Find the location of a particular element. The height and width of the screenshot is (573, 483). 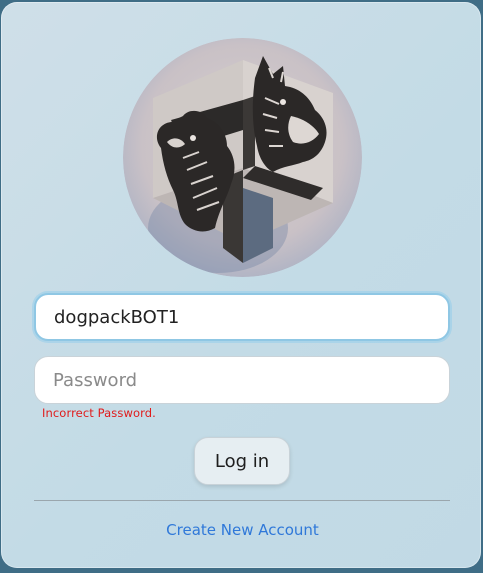

username-field is located at coordinates (242, 317).